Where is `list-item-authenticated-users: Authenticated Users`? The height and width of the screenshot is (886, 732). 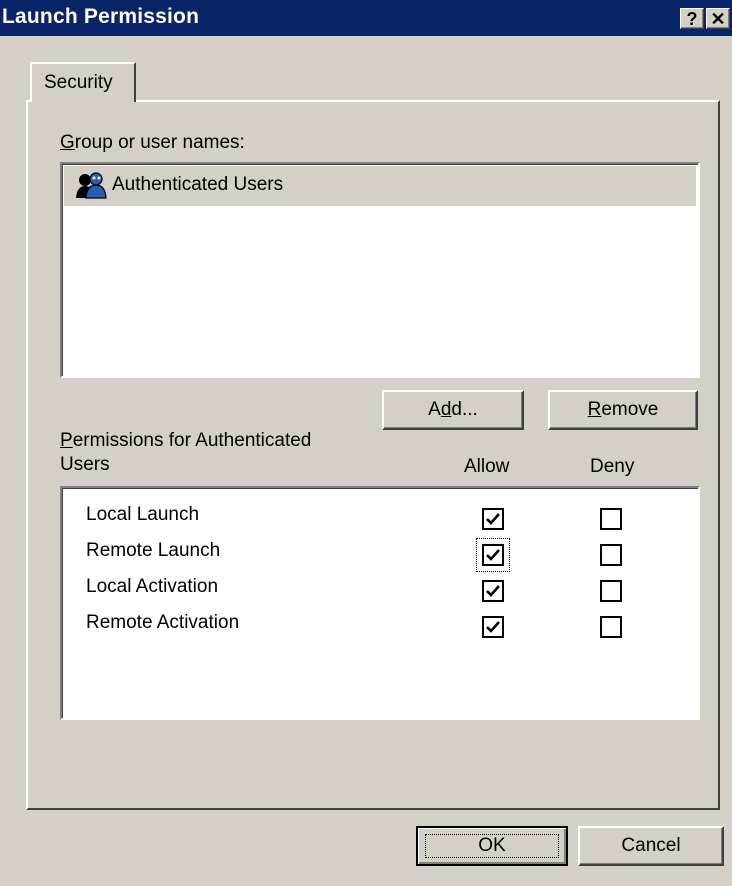 list-item-authenticated-users: Authenticated Users is located at coordinates (380, 186).